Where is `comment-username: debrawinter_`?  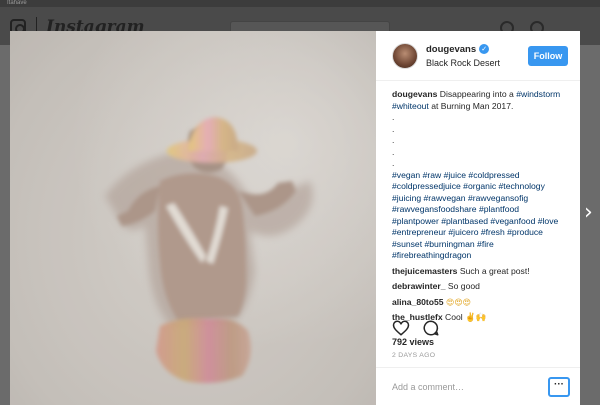 comment-username: debrawinter_ is located at coordinates (419, 286).